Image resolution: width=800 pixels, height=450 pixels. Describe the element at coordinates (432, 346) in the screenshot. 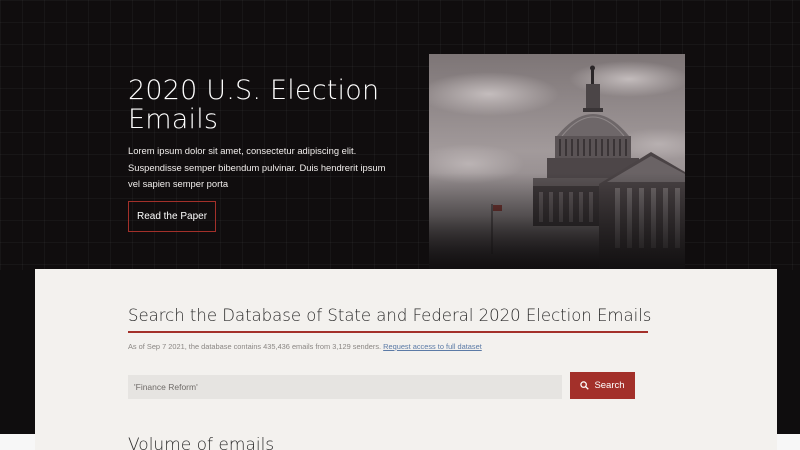

I see `request-access-link: Request access to full dataset` at that location.